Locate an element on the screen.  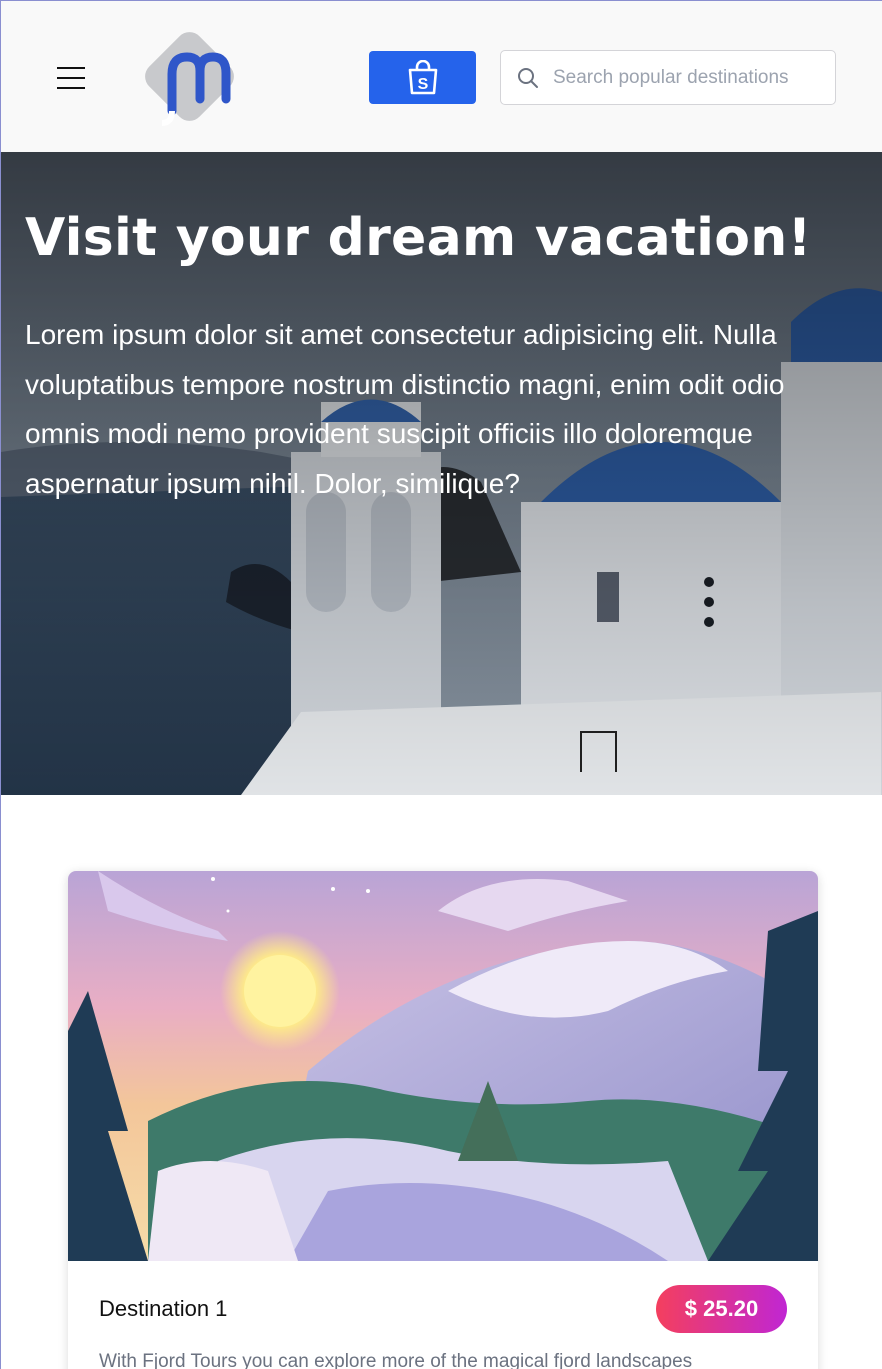
site-header: S is located at coordinates (441, 76).